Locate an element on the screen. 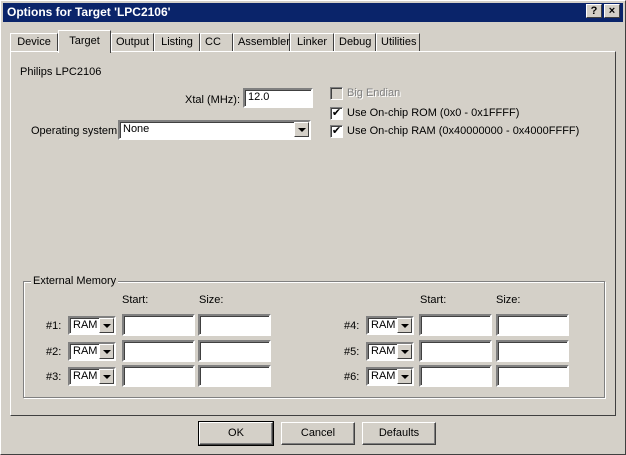 The height and width of the screenshot is (455, 626). tab-linker: Linker is located at coordinates (312, 42).